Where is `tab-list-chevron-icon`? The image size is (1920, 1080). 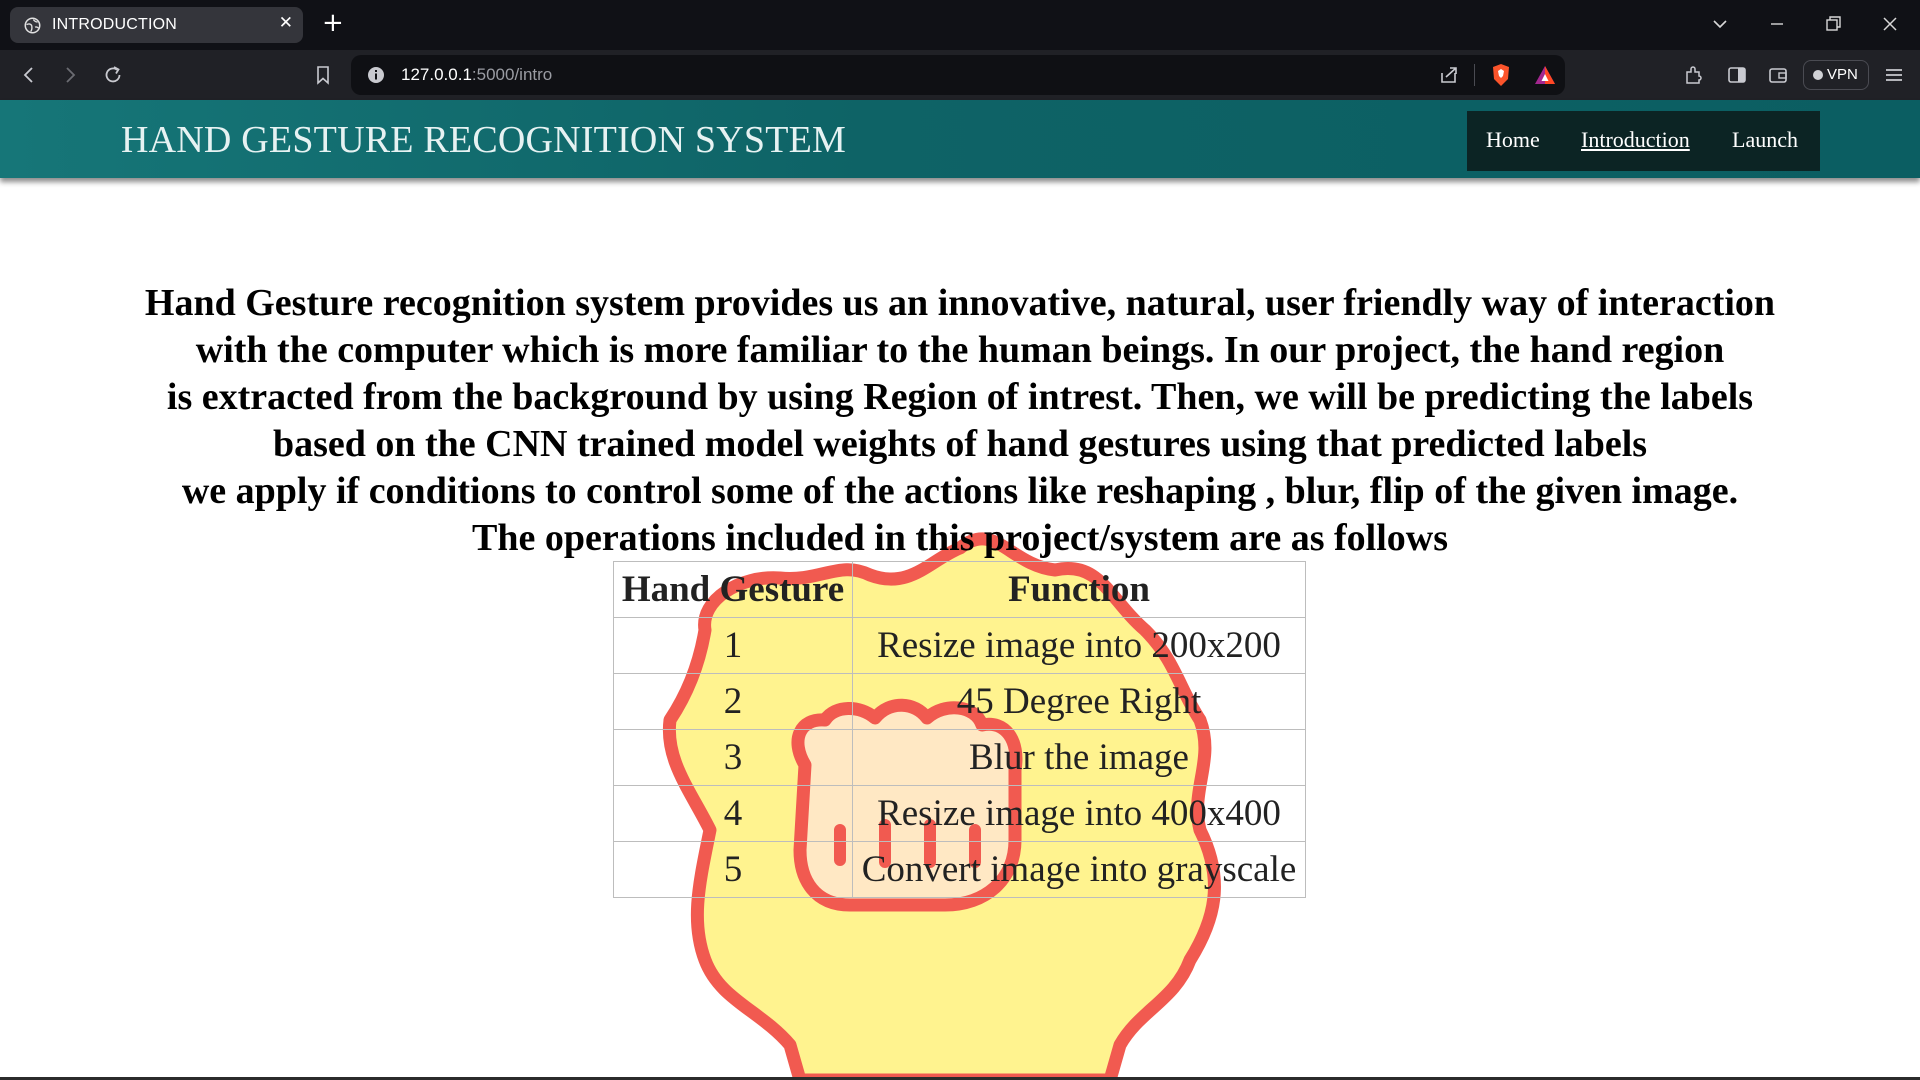
tab-list-chevron-icon is located at coordinates (1720, 24).